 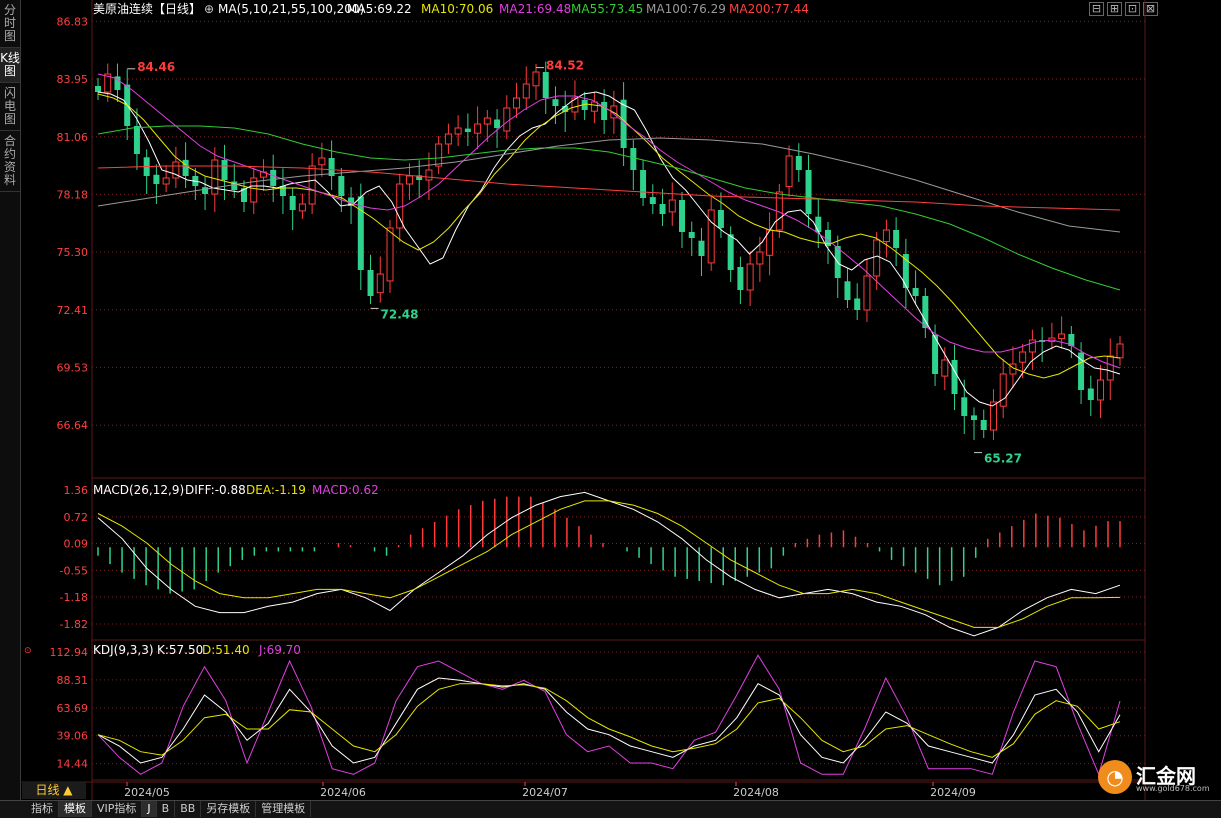 I want to click on y-tick-label-left: 0.72, so click(x=76, y=517).